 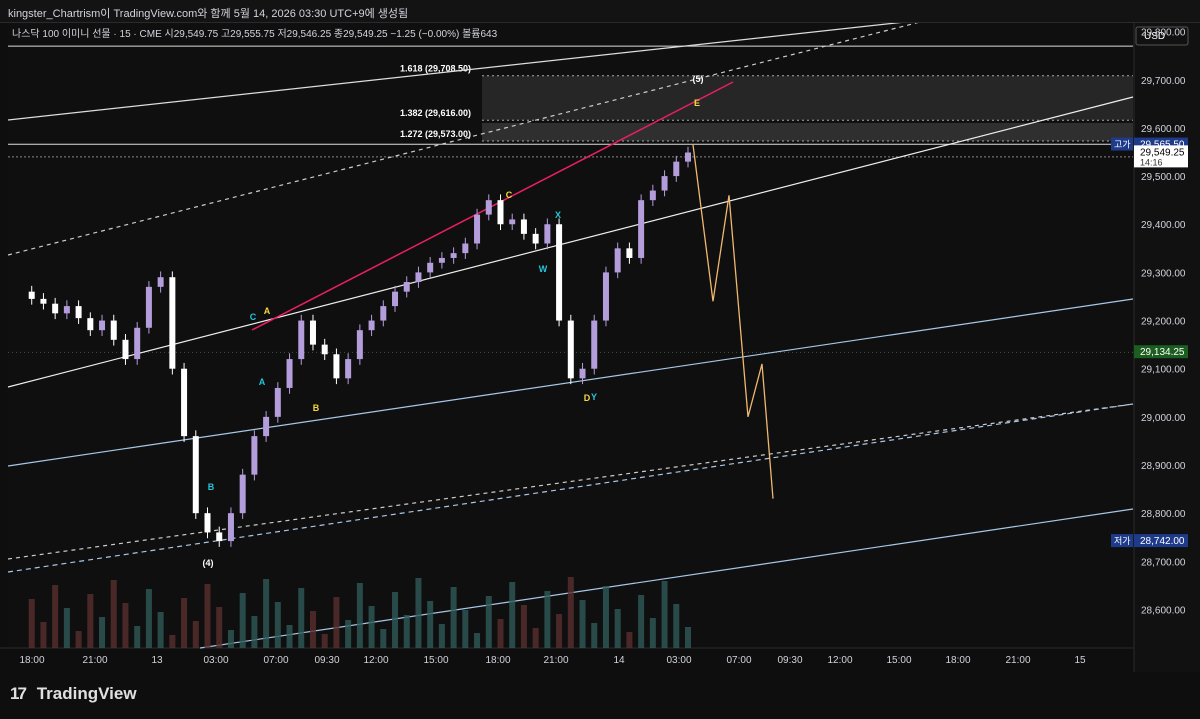 What do you see at coordinates (957, 660) in the screenshot?
I see `x-tick-label: 18:00` at bounding box center [957, 660].